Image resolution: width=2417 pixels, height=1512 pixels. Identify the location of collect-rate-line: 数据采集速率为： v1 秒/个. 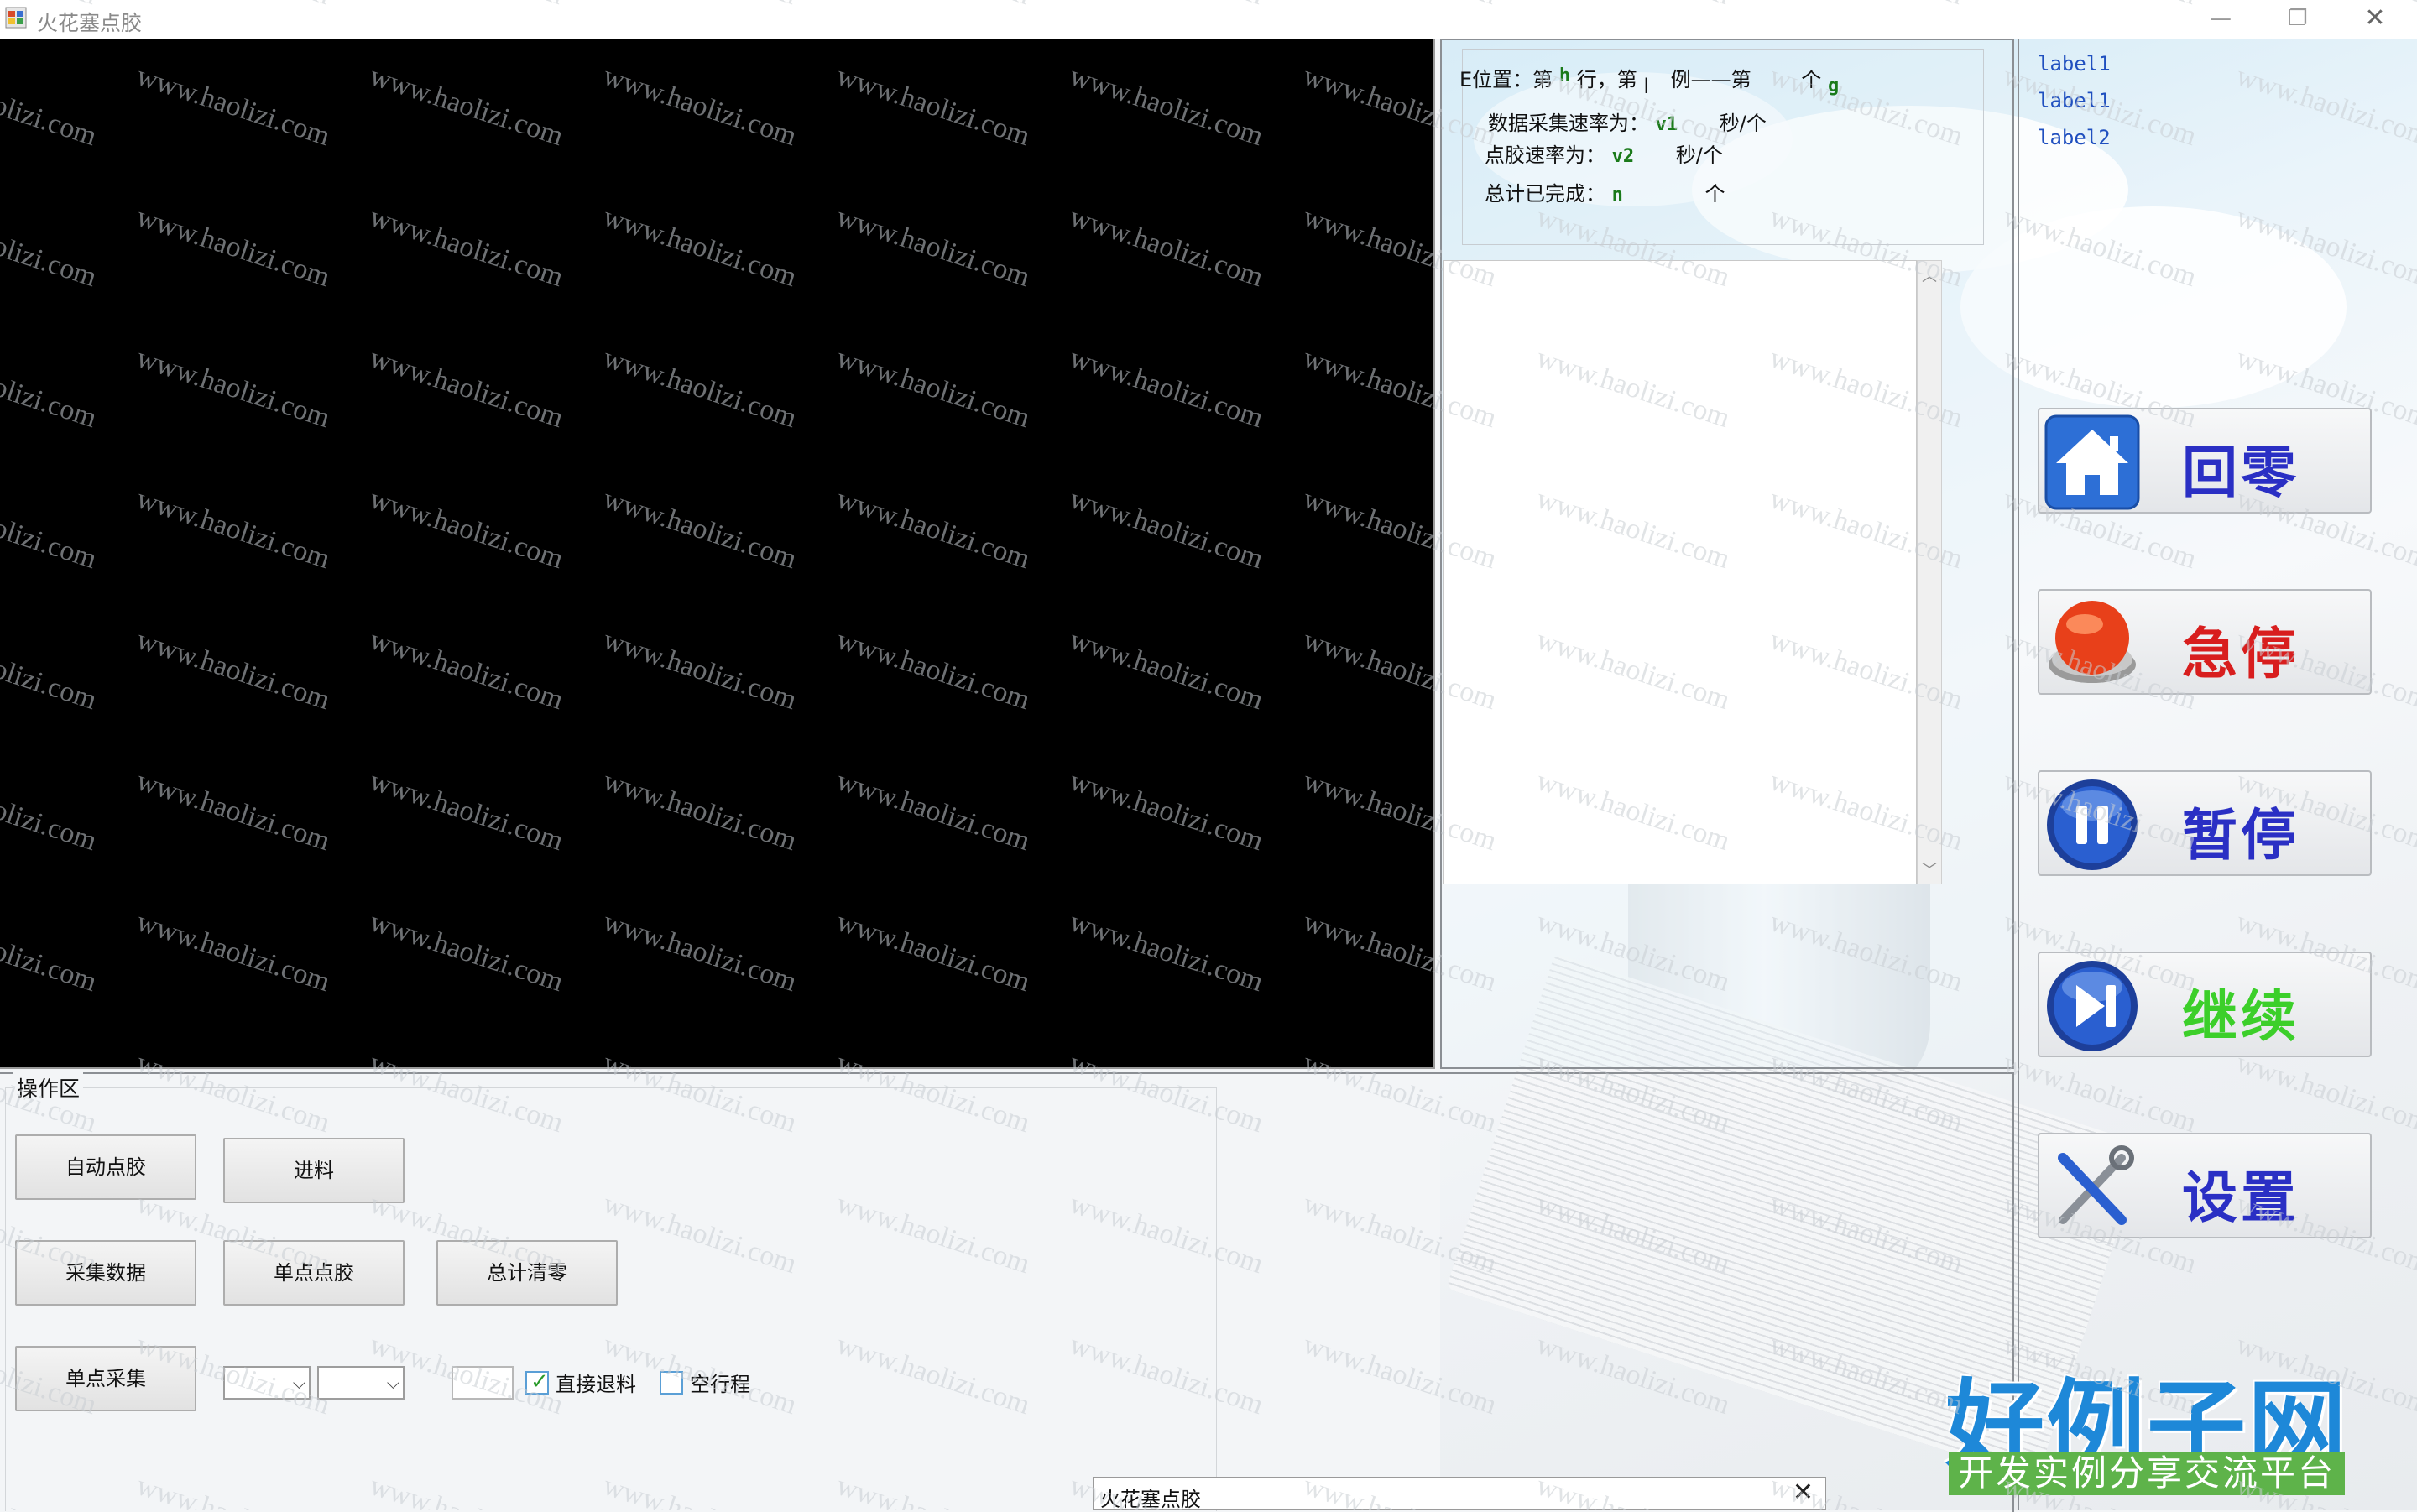
(1627, 122).